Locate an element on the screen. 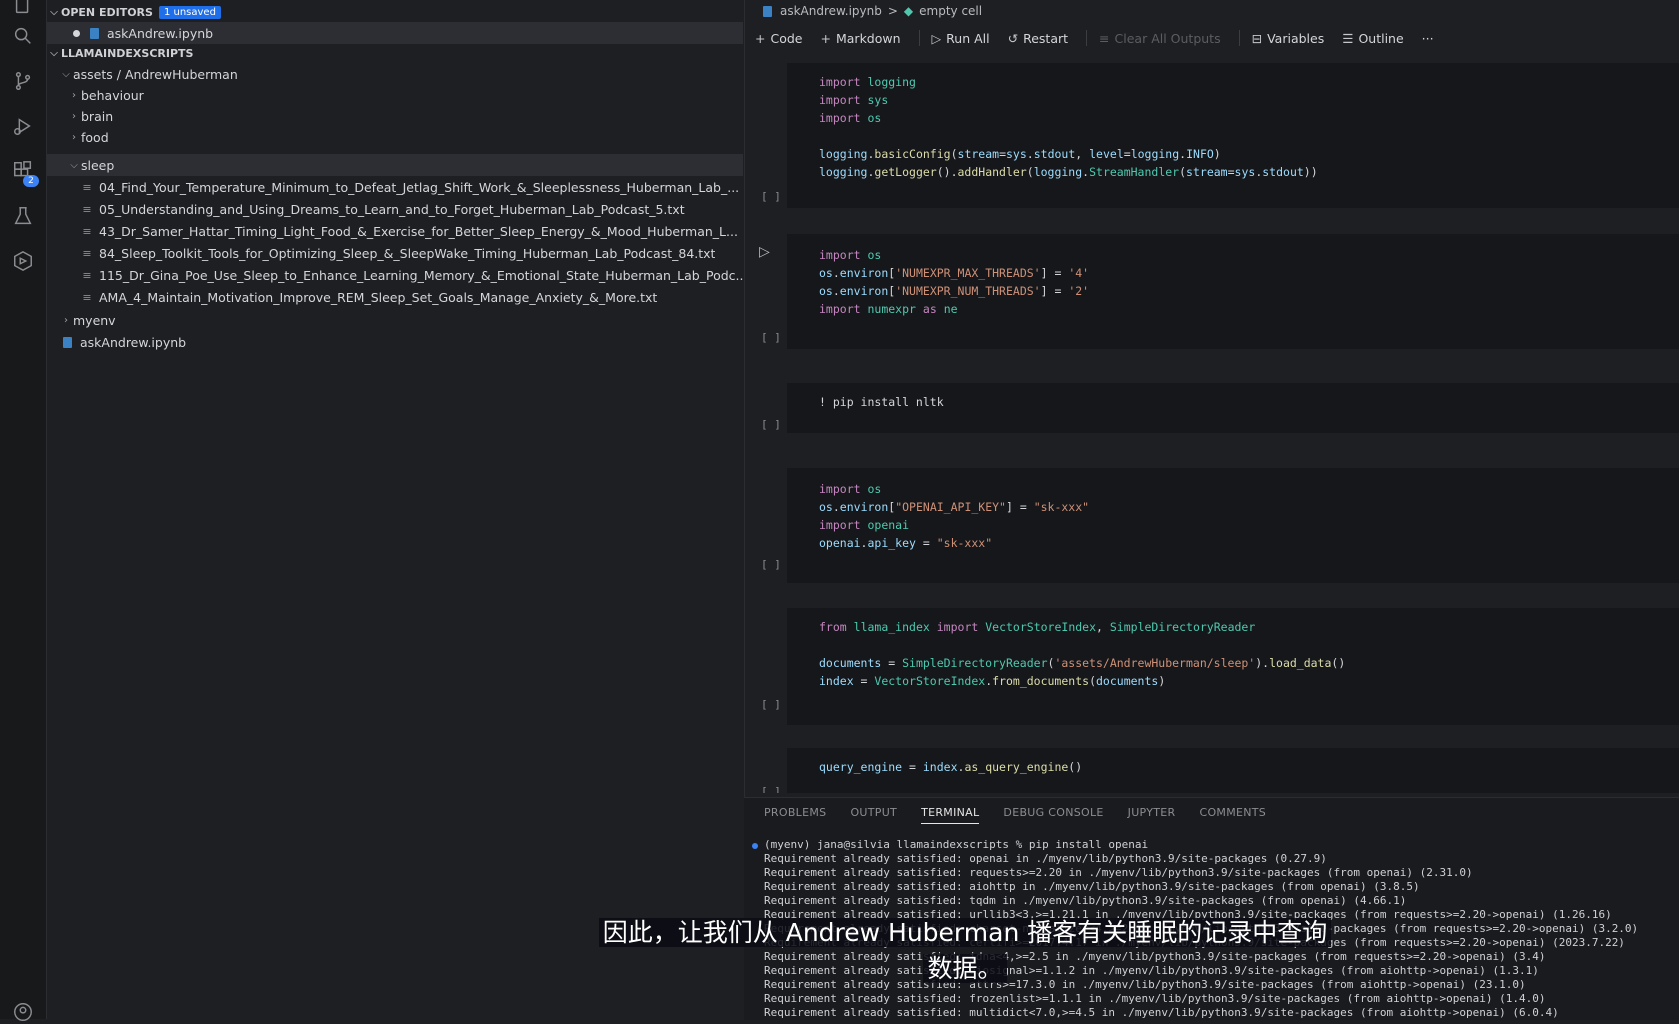 The height and width of the screenshot is (1024, 1679). source-control-icon is located at coordinates (23, 81).